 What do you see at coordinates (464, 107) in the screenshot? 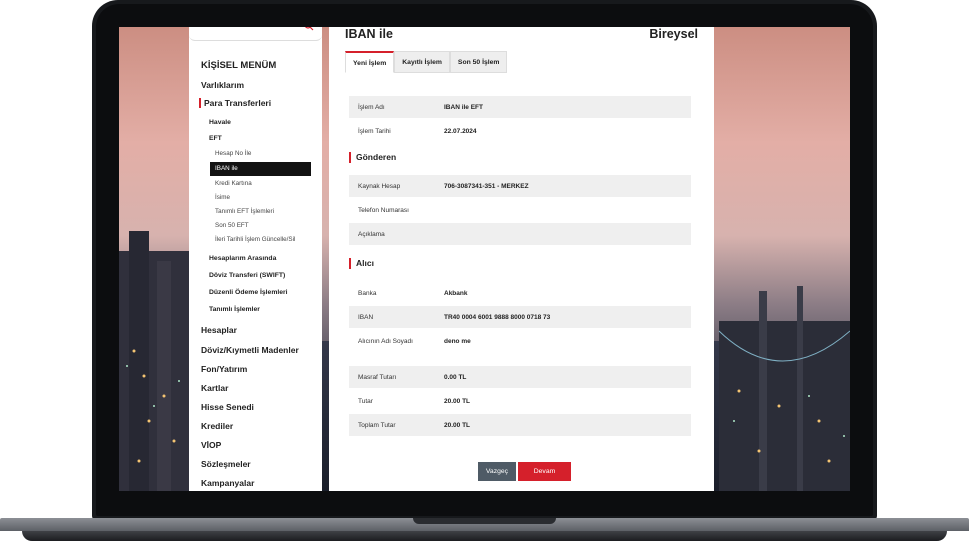
I see `value-transaction-name: IBAN ile EFT` at bounding box center [464, 107].